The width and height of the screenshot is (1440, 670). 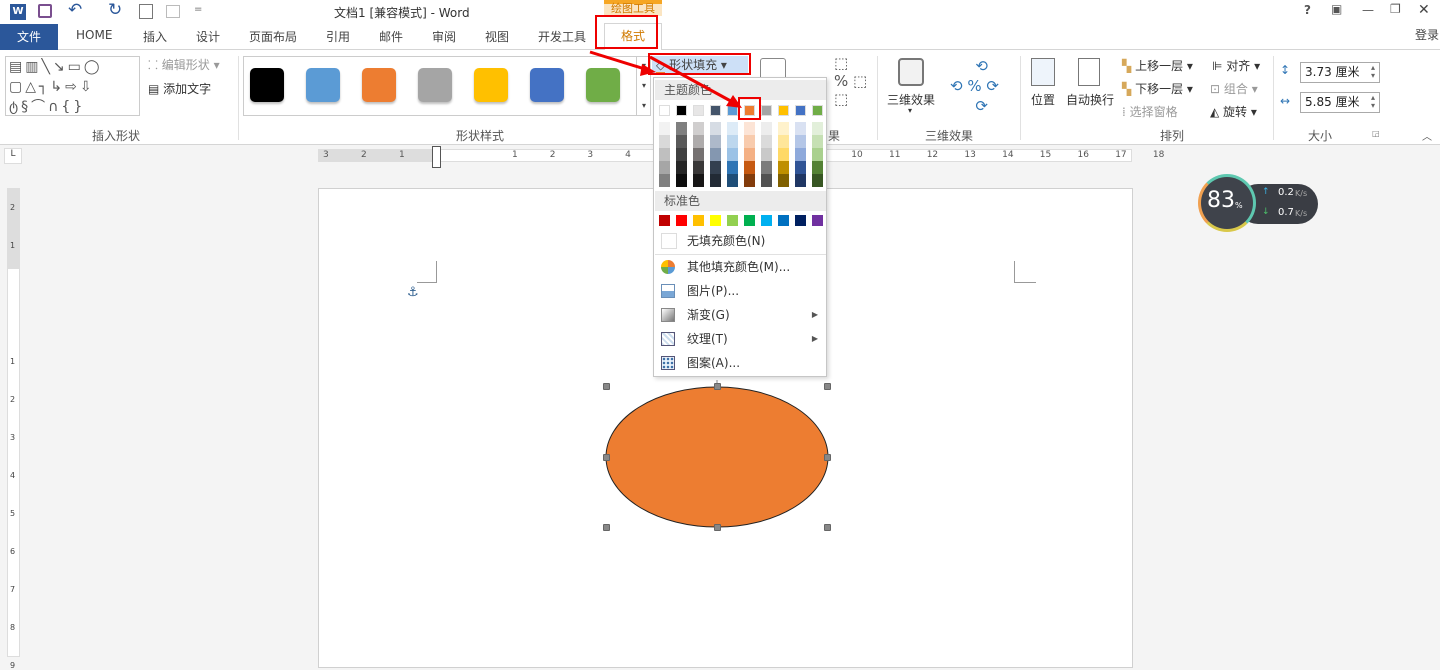 I want to click on ribbon-display-button: ▣, so click(x=1336, y=9).